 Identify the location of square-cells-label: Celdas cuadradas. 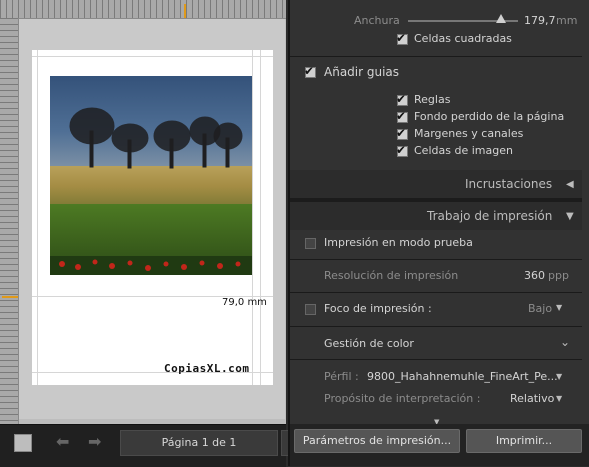
(463, 38).